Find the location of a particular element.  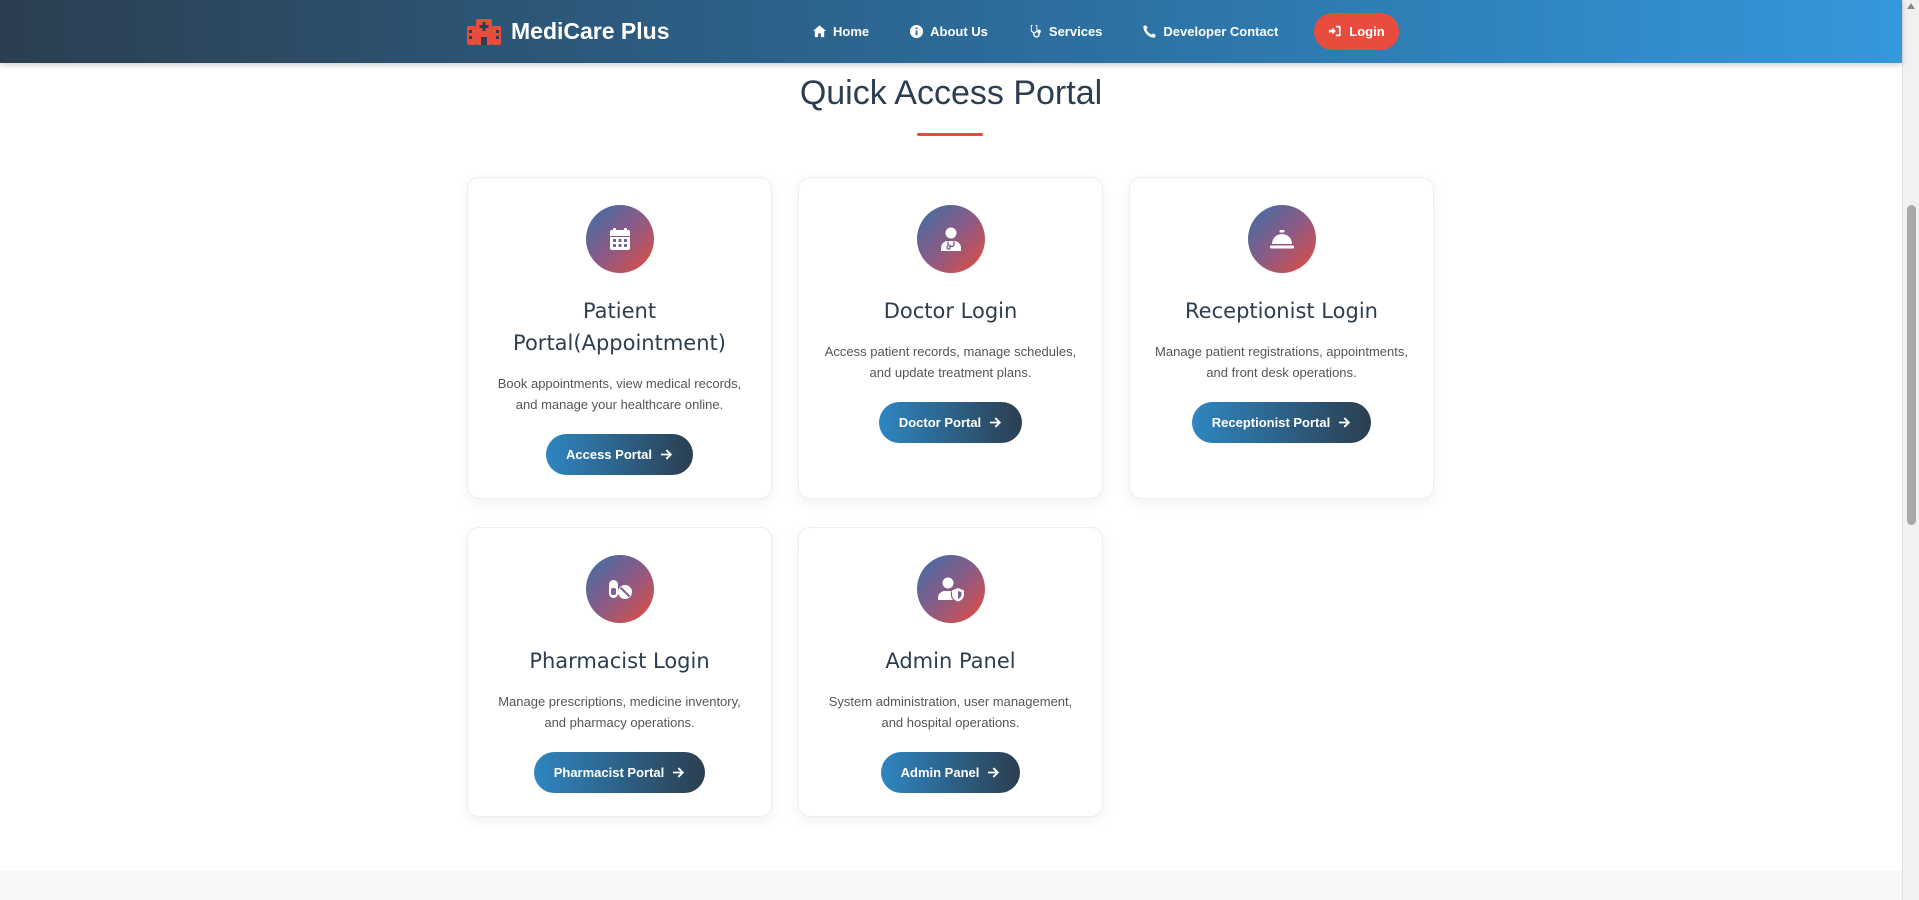

user-shield-icon is located at coordinates (950, 589).